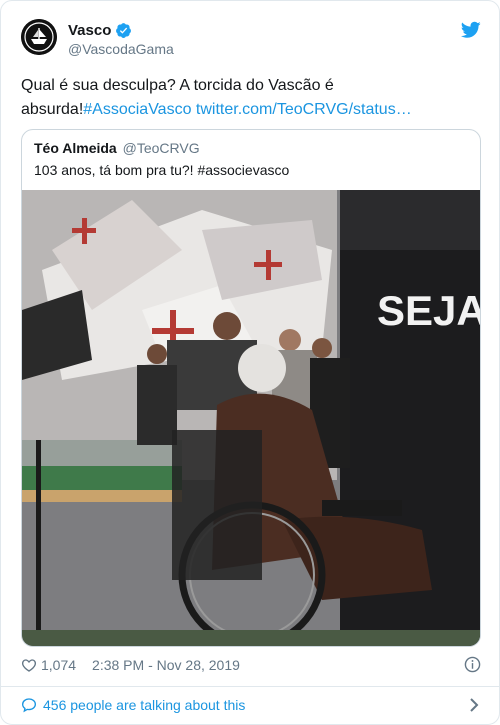 Image resolution: width=500 pixels, height=725 pixels. Describe the element at coordinates (29, 665) in the screenshot. I see `heart-icon` at that location.